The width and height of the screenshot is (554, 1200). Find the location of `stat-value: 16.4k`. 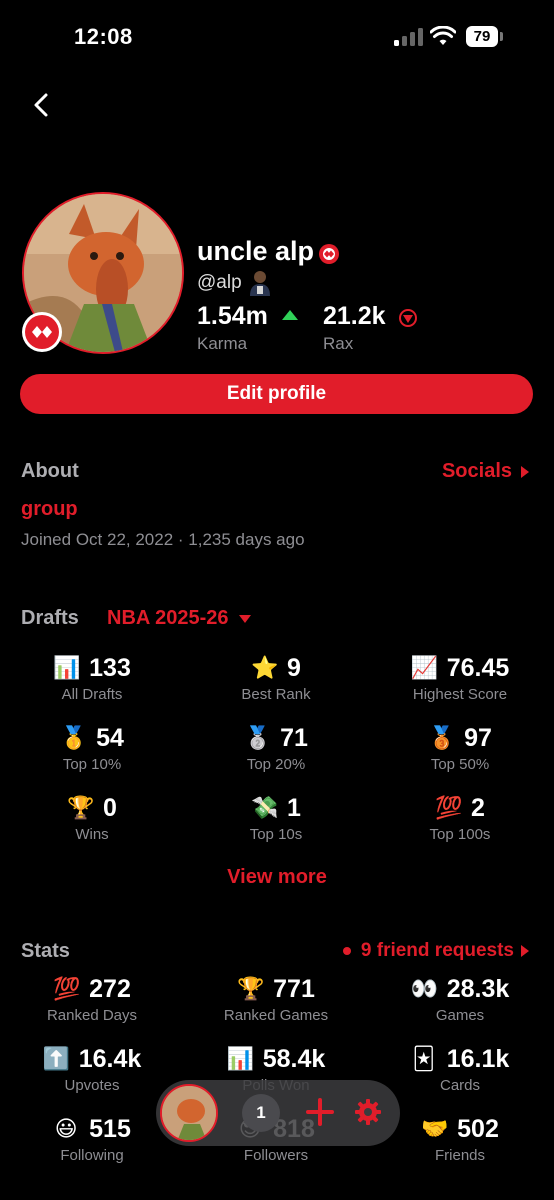

stat-value: 16.4k is located at coordinates (110, 1058).